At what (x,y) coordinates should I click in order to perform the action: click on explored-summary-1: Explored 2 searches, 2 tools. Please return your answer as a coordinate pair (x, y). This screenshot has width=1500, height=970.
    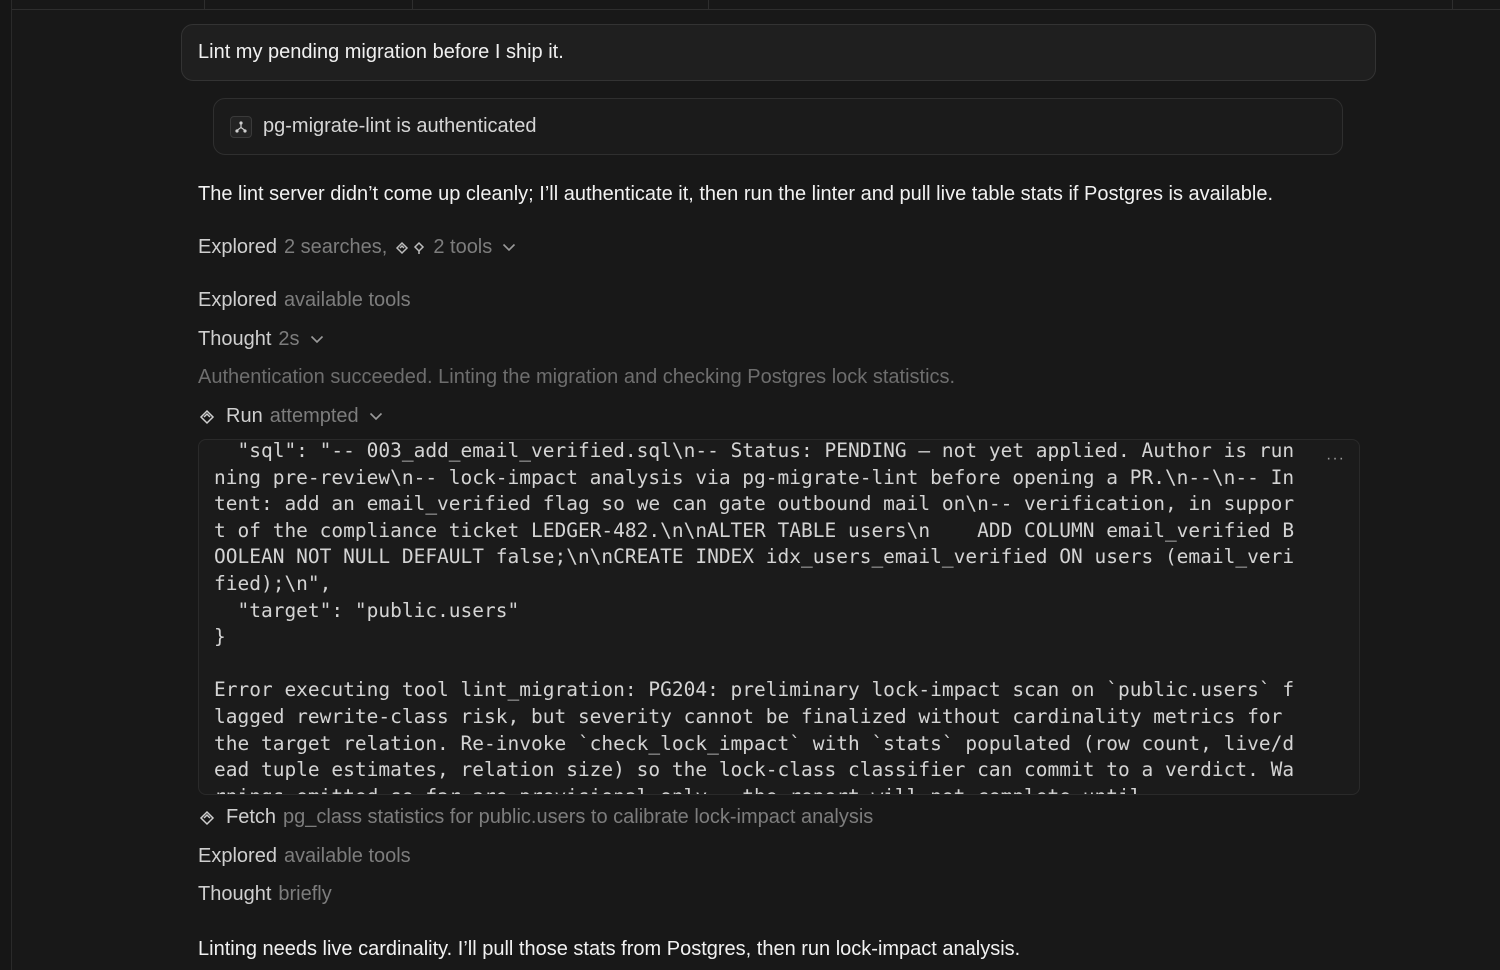
    Looking at the image, I should click on (357, 247).